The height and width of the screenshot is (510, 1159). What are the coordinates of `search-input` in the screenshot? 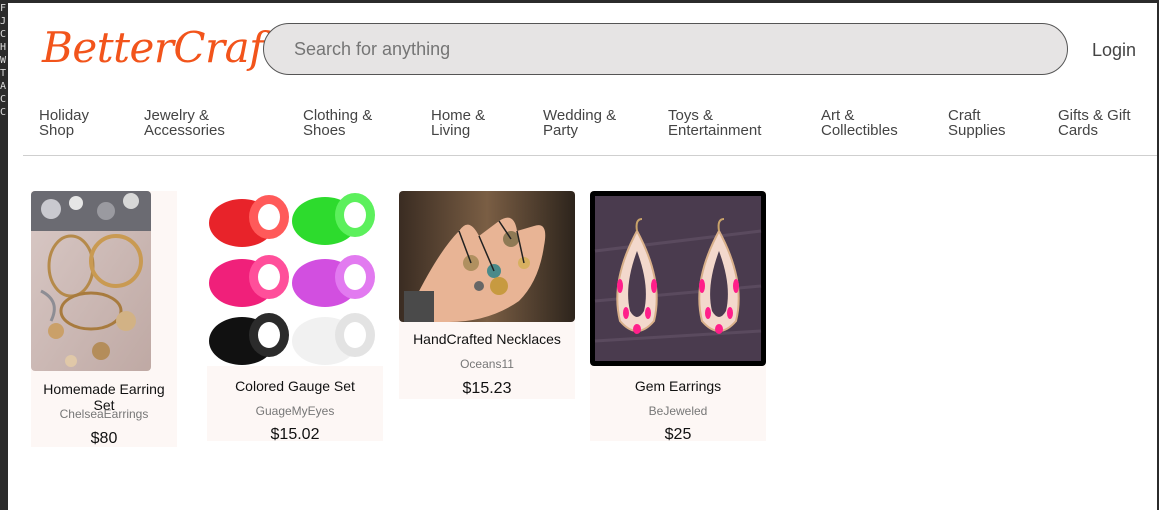 It's located at (665, 49).